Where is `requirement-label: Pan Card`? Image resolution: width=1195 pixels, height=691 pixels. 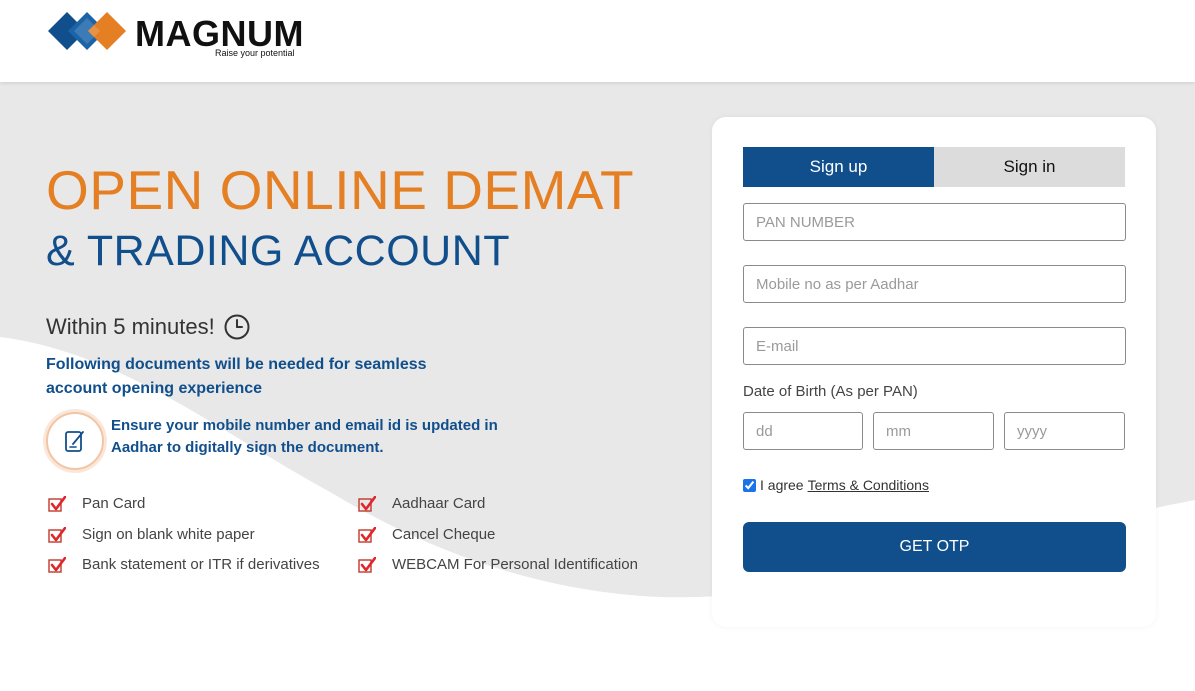
requirement-label: Pan Card is located at coordinates (114, 503).